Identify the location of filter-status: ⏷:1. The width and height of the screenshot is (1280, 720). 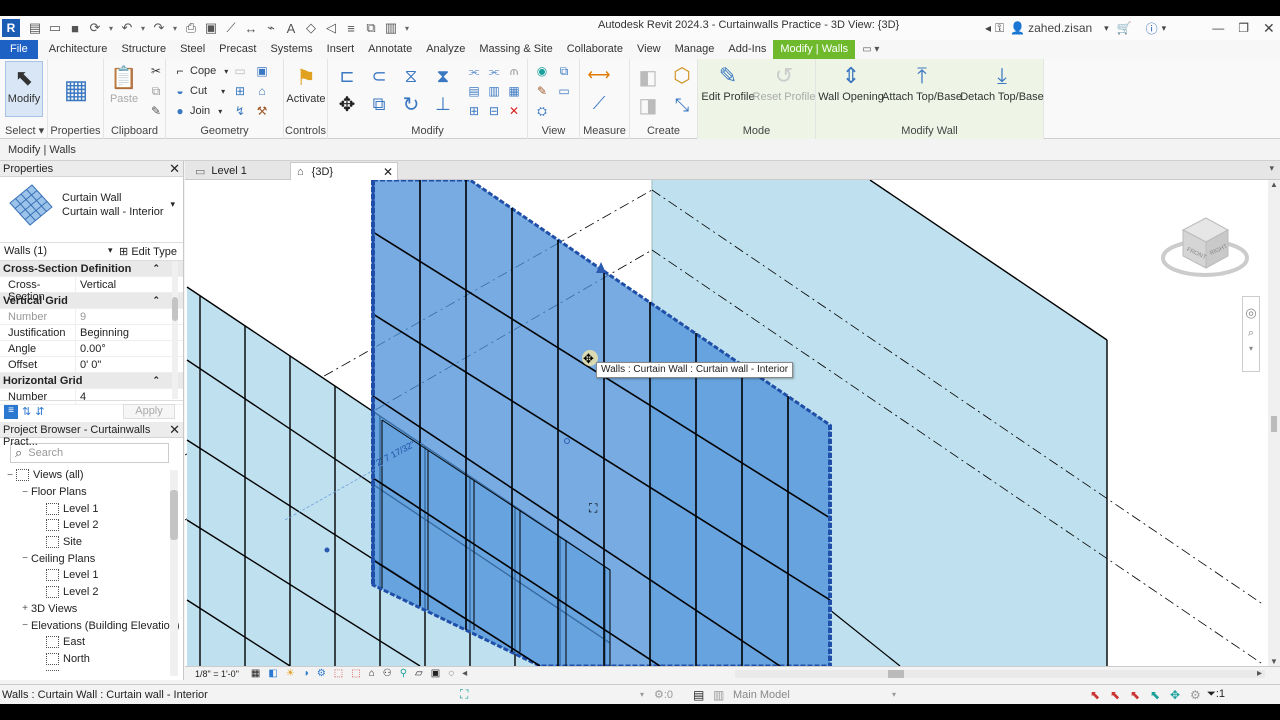
(1216, 694).